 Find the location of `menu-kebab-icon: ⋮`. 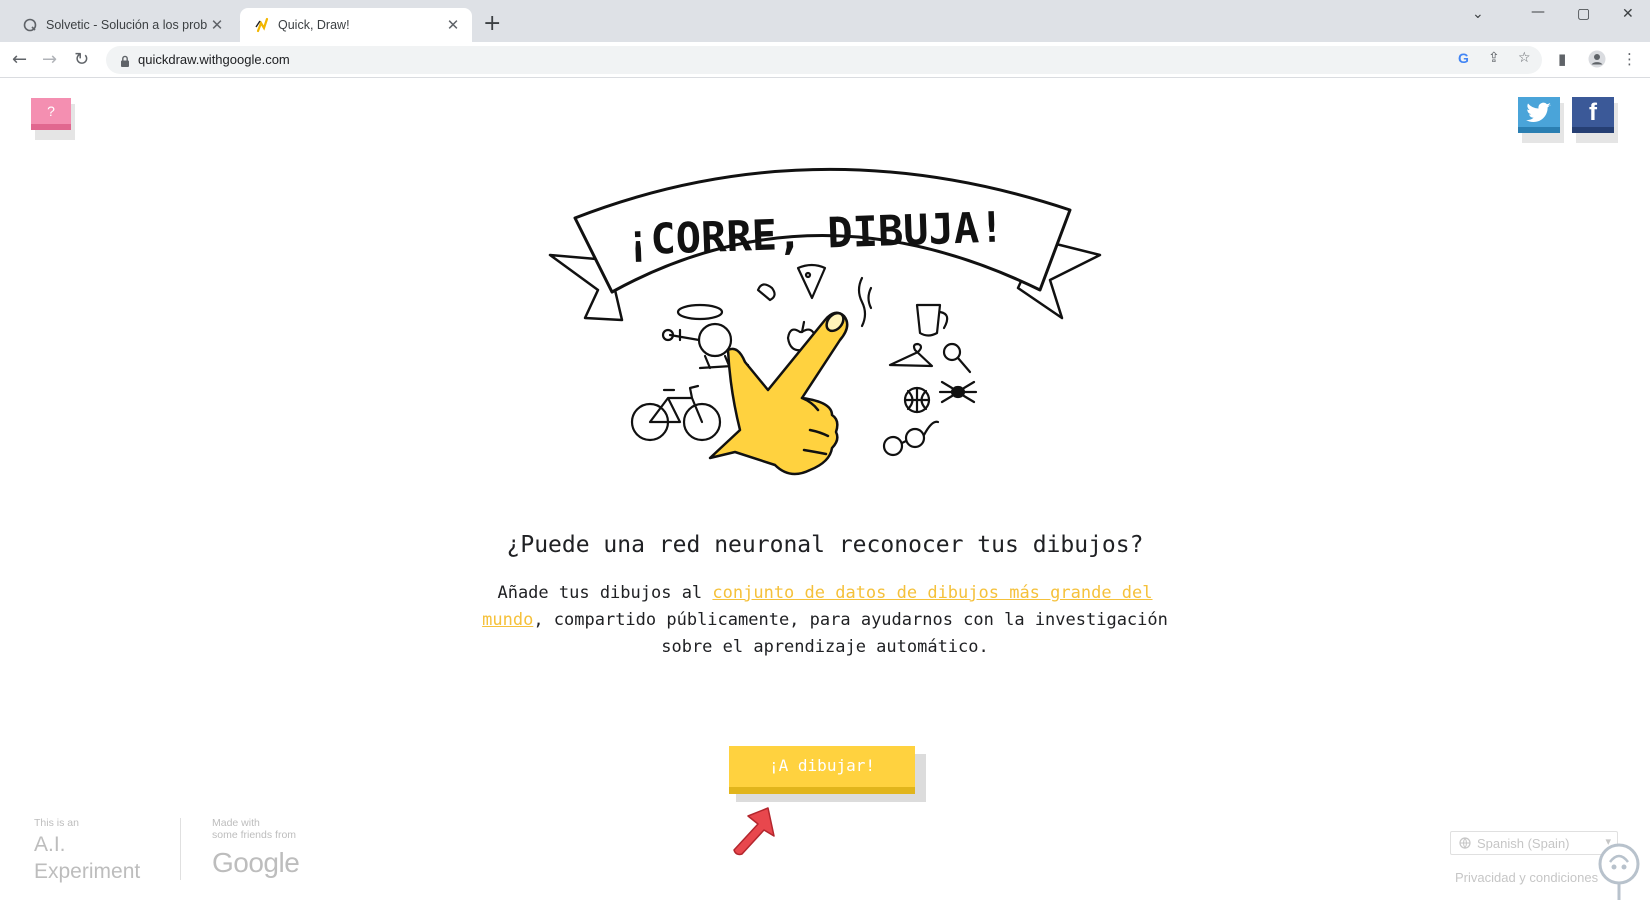

menu-kebab-icon: ⋮ is located at coordinates (1629, 59).